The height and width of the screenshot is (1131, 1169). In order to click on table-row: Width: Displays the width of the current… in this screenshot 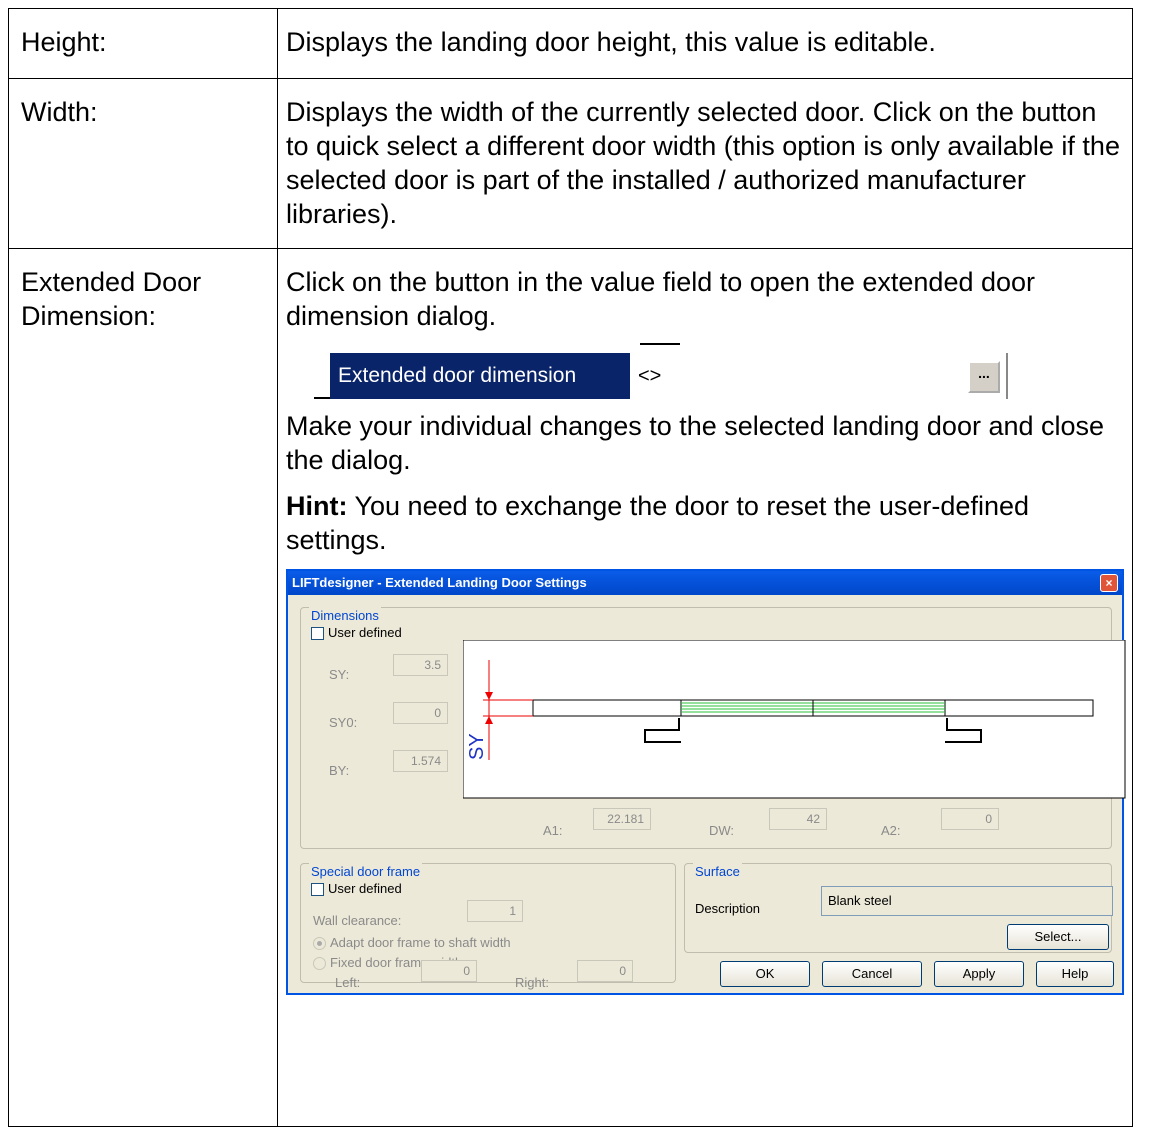, I will do `click(570, 163)`.